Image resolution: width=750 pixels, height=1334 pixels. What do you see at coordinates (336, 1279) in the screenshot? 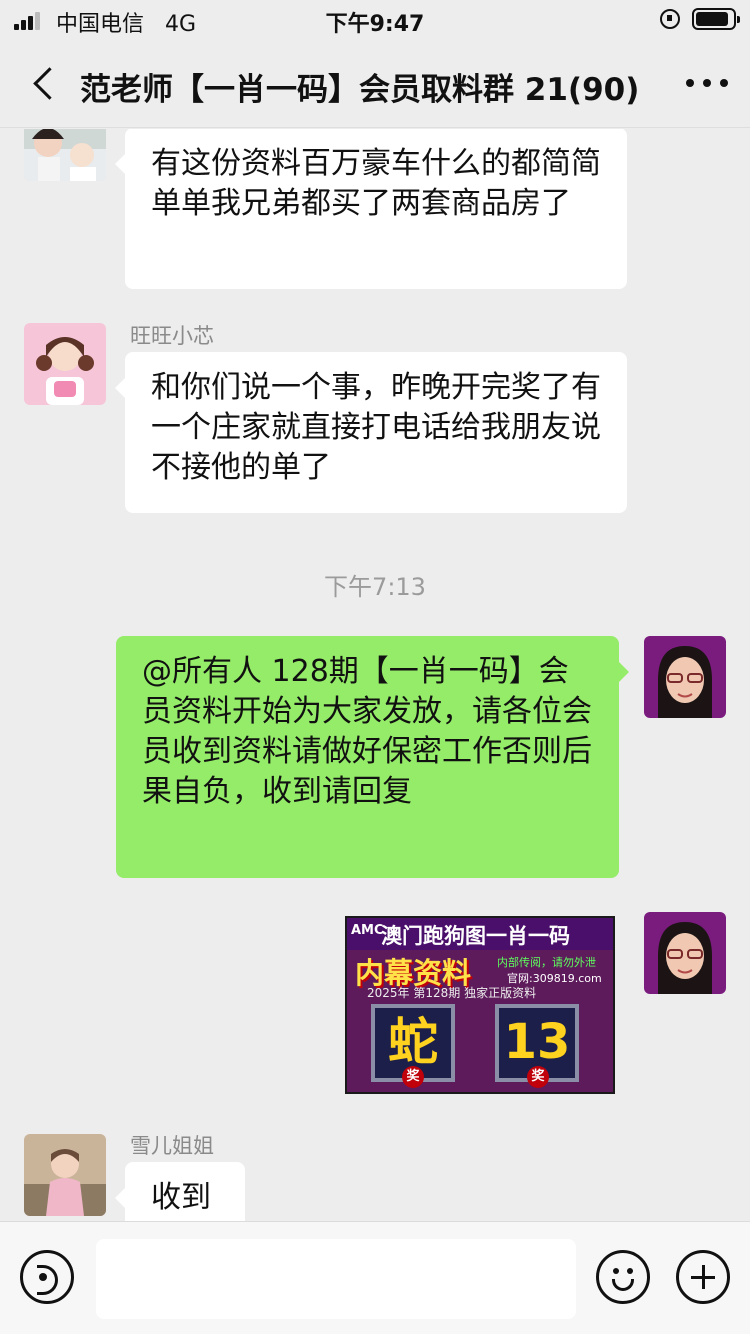
I see `message-input` at bounding box center [336, 1279].